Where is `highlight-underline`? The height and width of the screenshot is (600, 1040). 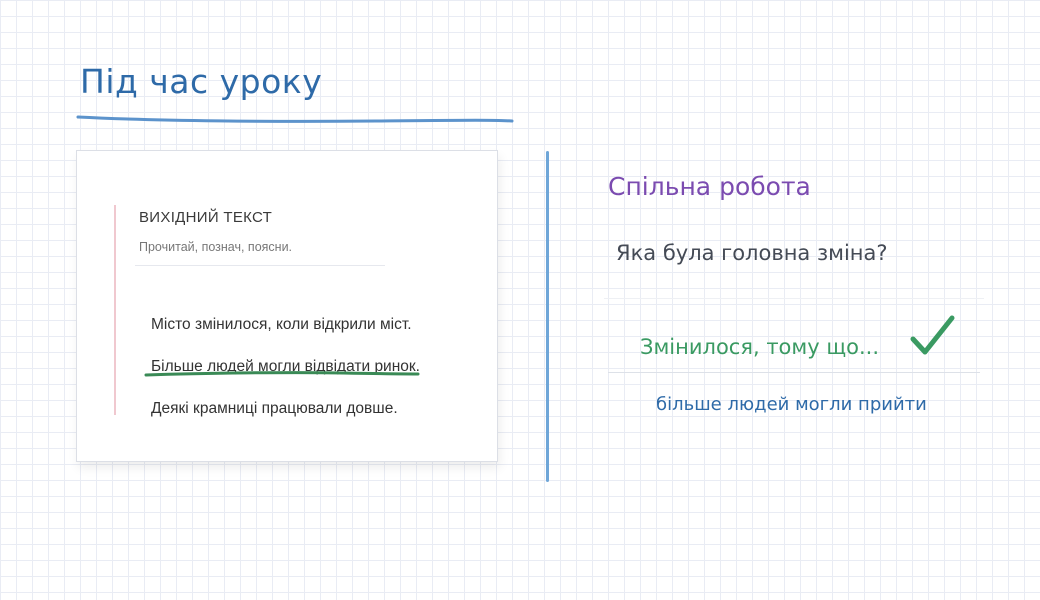
highlight-underline is located at coordinates (282, 374).